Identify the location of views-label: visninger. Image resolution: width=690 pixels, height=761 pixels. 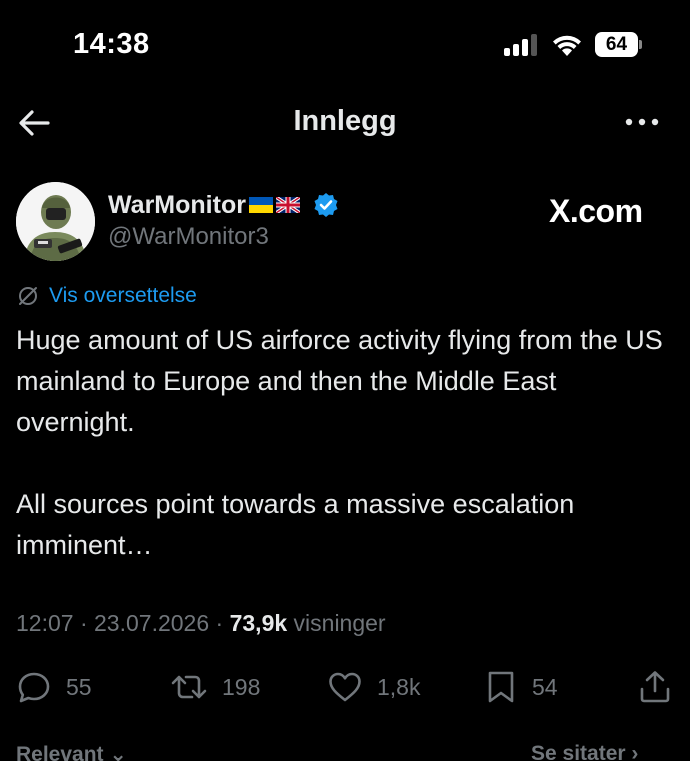
(339, 623).